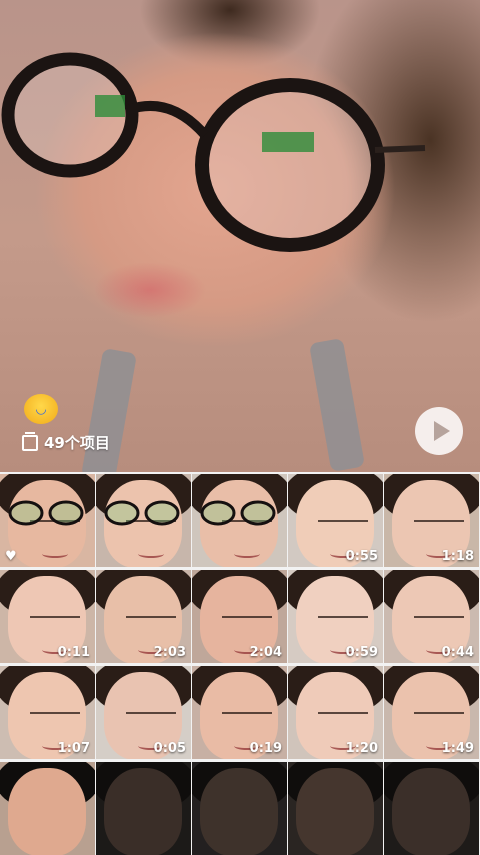 The image size is (480, 855). What do you see at coordinates (361, 652) in the screenshot?
I see `video-duration: 0:59` at bounding box center [361, 652].